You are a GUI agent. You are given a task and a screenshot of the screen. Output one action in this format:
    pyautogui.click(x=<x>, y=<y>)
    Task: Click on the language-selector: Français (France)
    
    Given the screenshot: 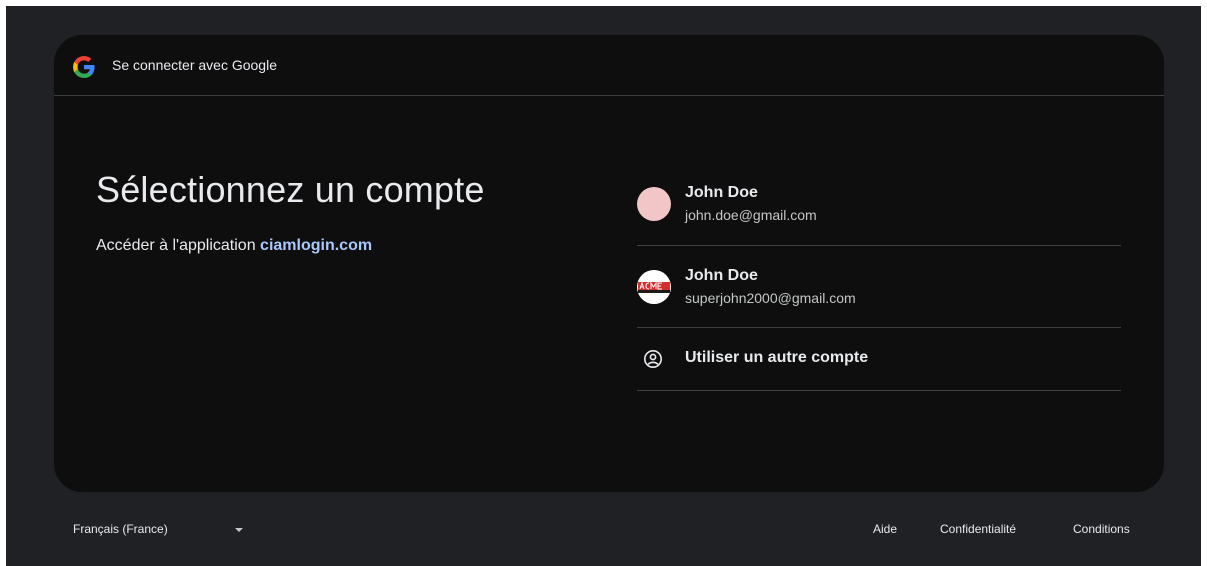 What is the action you would take?
    pyautogui.click(x=120, y=529)
    